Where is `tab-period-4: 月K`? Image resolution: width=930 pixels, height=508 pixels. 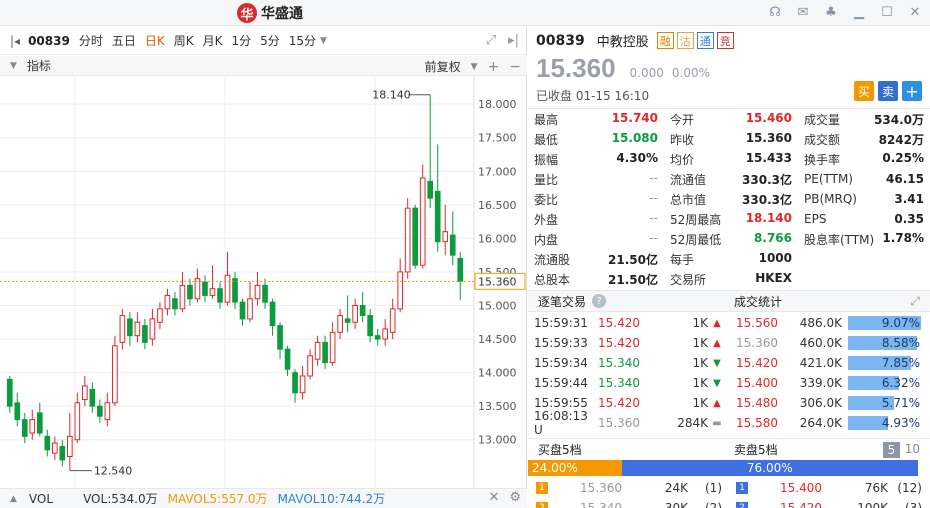 tab-period-4: 月K is located at coordinates (213, 40).